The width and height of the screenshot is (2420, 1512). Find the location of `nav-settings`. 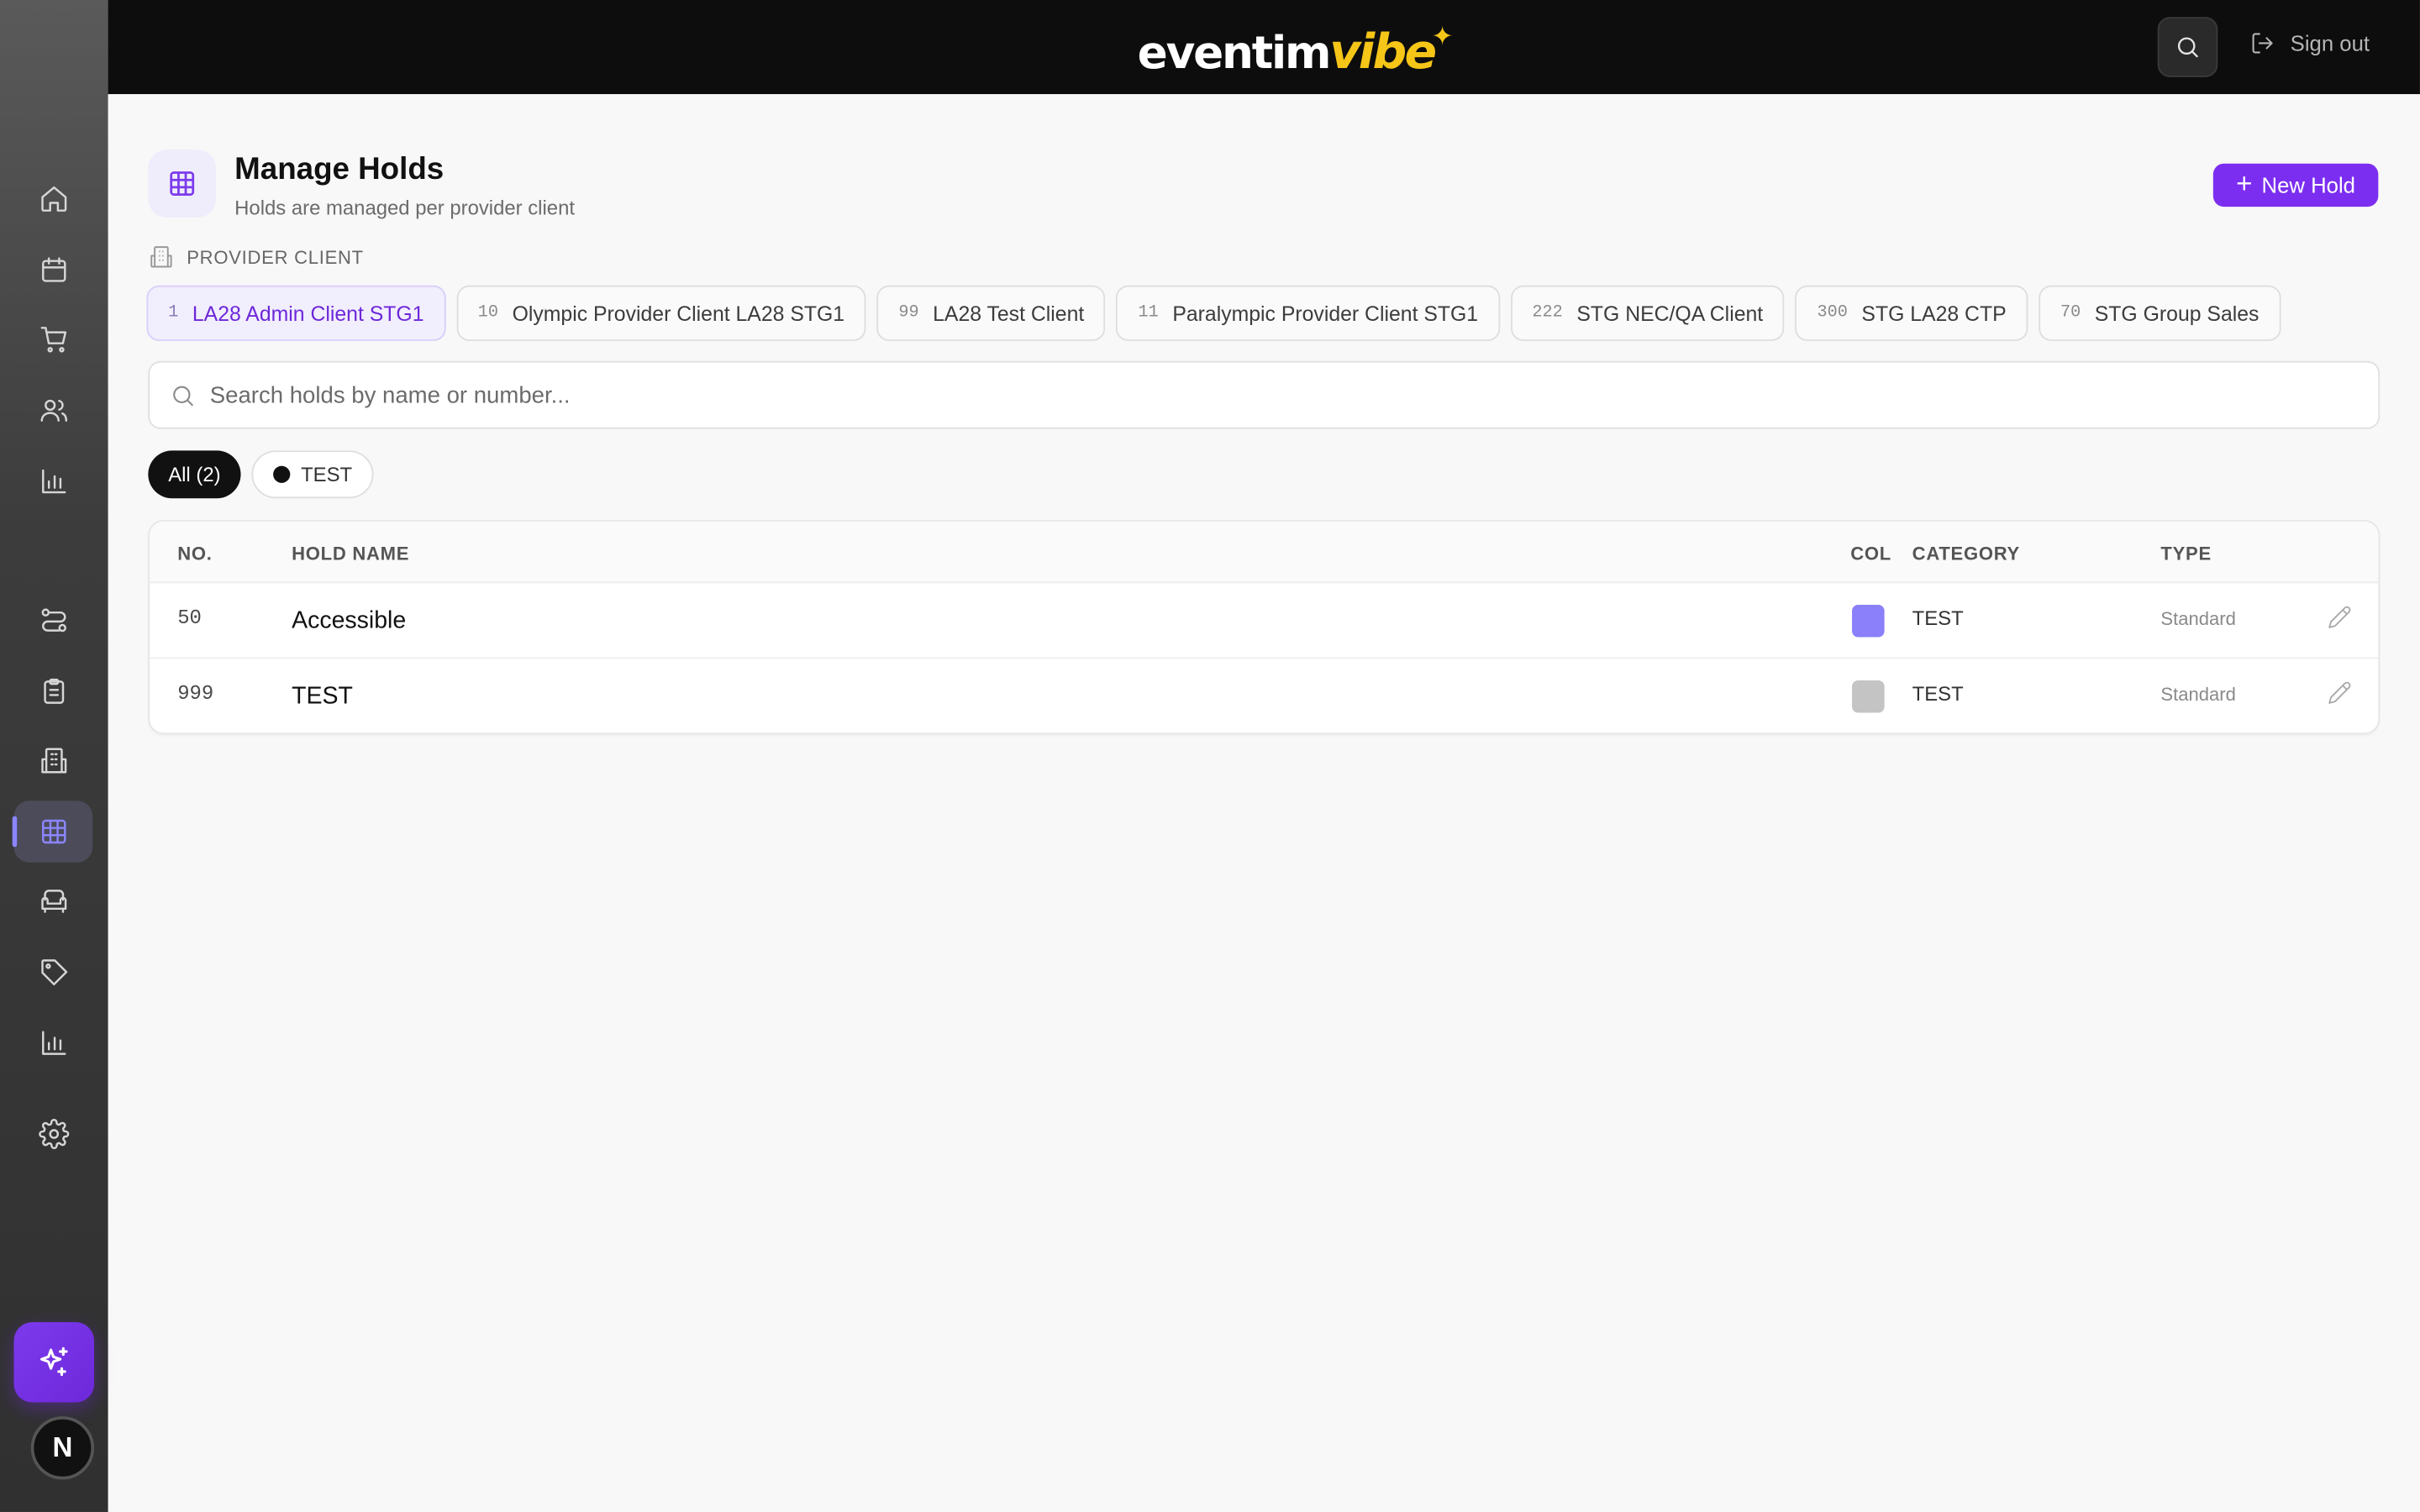

nav-settings is located at coordinates (53, 1133).